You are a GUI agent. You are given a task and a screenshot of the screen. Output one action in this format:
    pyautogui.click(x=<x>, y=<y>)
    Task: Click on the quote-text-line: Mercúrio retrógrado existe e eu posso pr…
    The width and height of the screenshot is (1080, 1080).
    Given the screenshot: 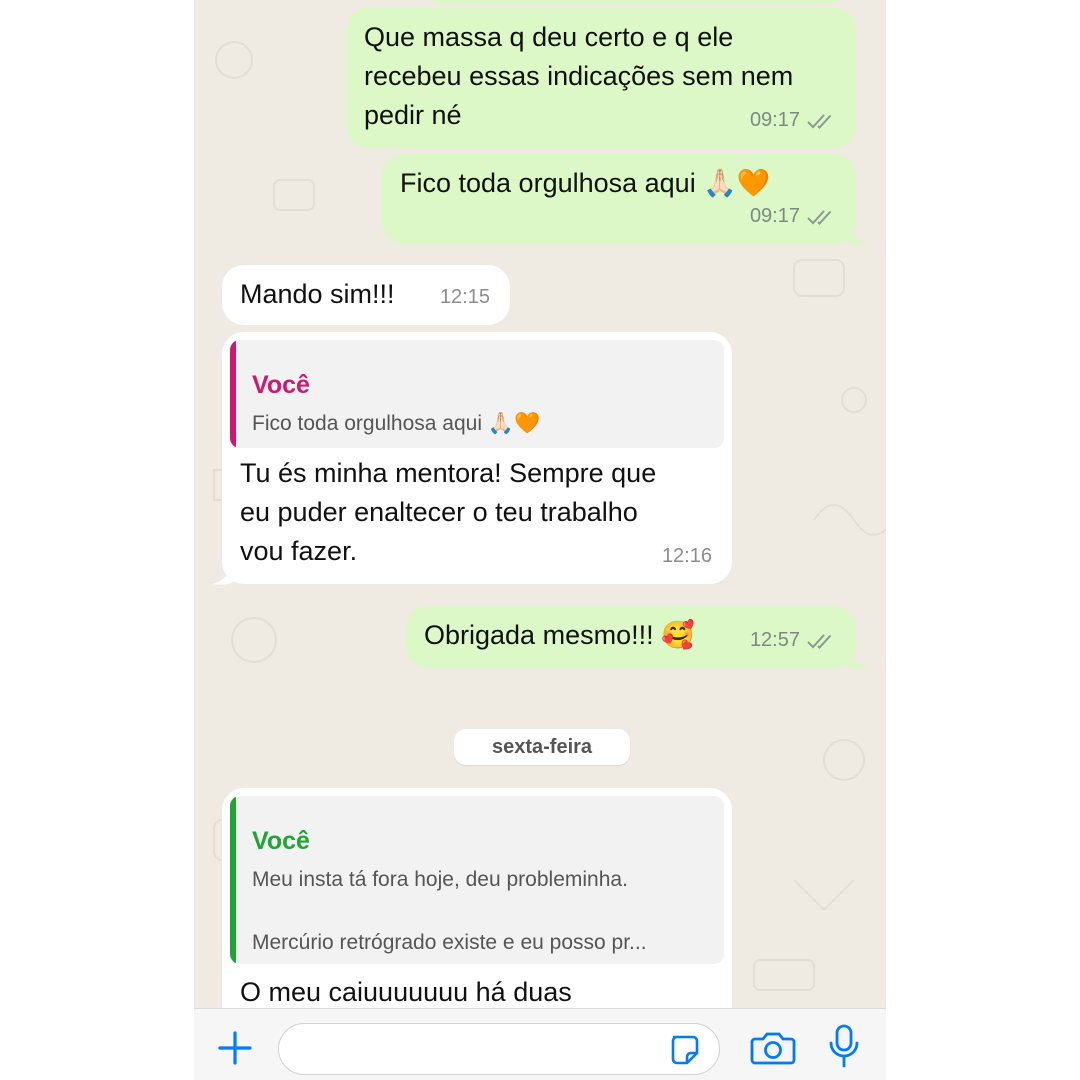 What is the action you would take?
    pyautogui.click(x=449, y=942)
    